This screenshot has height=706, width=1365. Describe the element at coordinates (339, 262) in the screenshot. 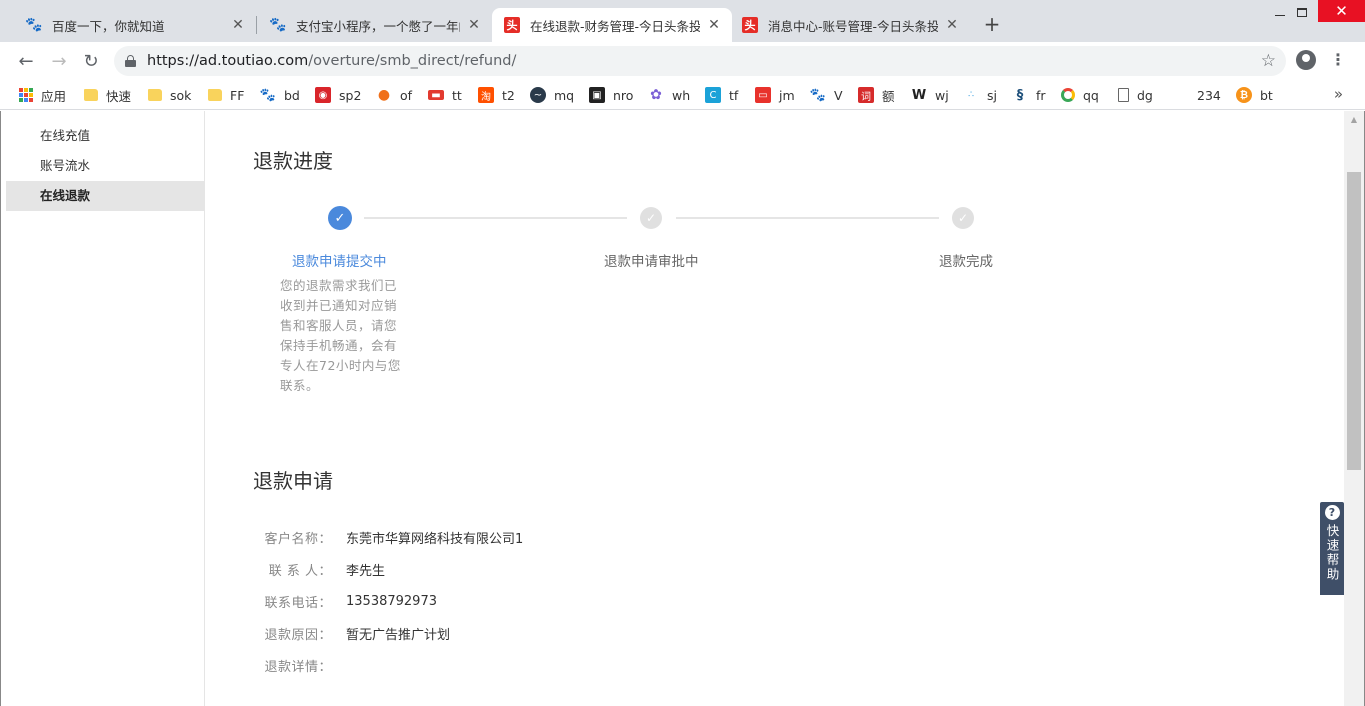

I see `step-label-submitting: 退款申请提交中` at that location.